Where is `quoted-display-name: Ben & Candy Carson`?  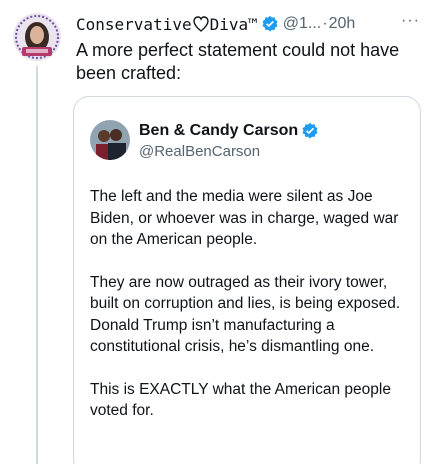 quoted-display-name: Ben & Candy Carson is located at coordinates (218, 131).